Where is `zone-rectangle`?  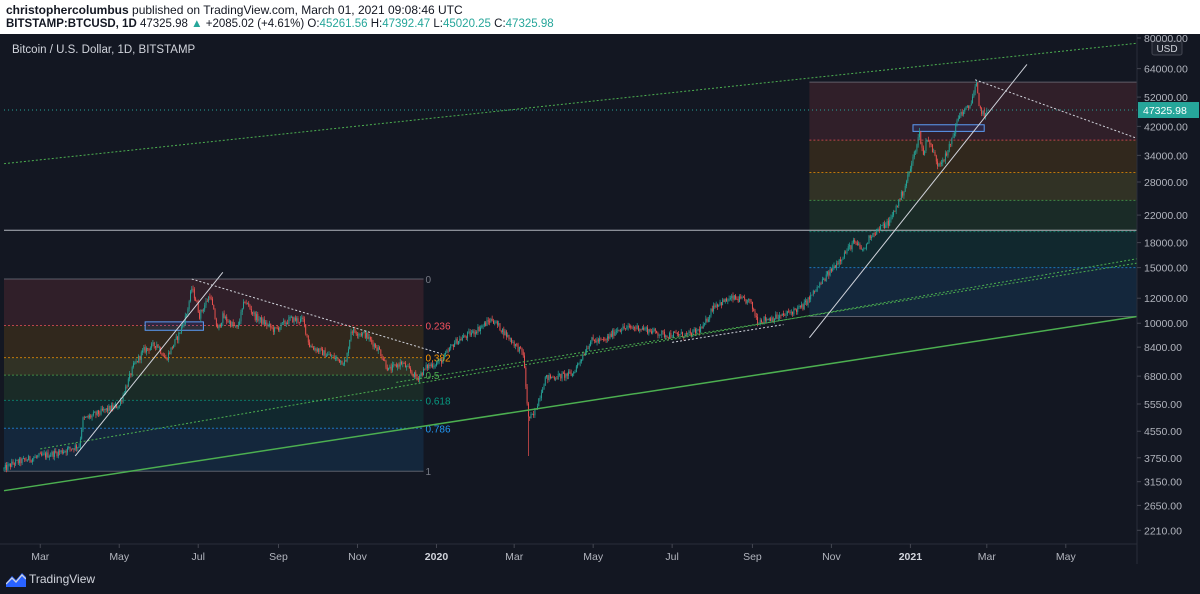 zone-rectangle is located at coordinates (174, 326).